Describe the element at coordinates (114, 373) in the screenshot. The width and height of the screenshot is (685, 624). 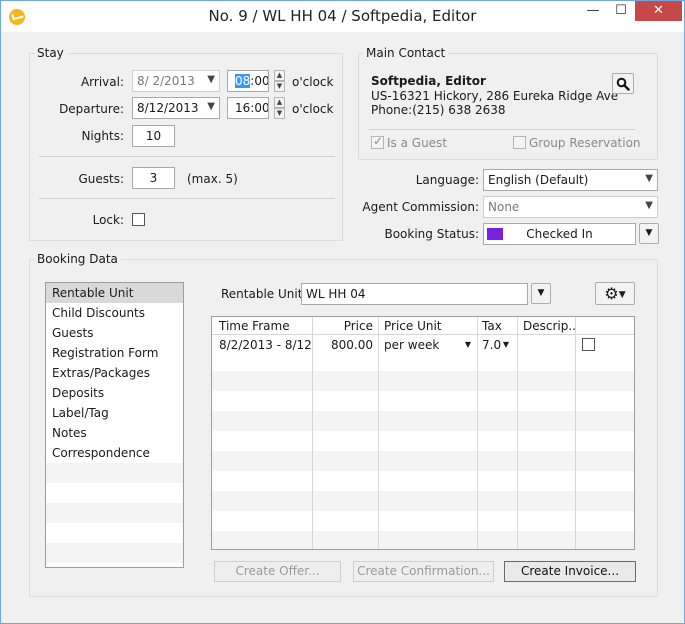
I see `nav-item-extras-packages: Extras/Packages` at that location.